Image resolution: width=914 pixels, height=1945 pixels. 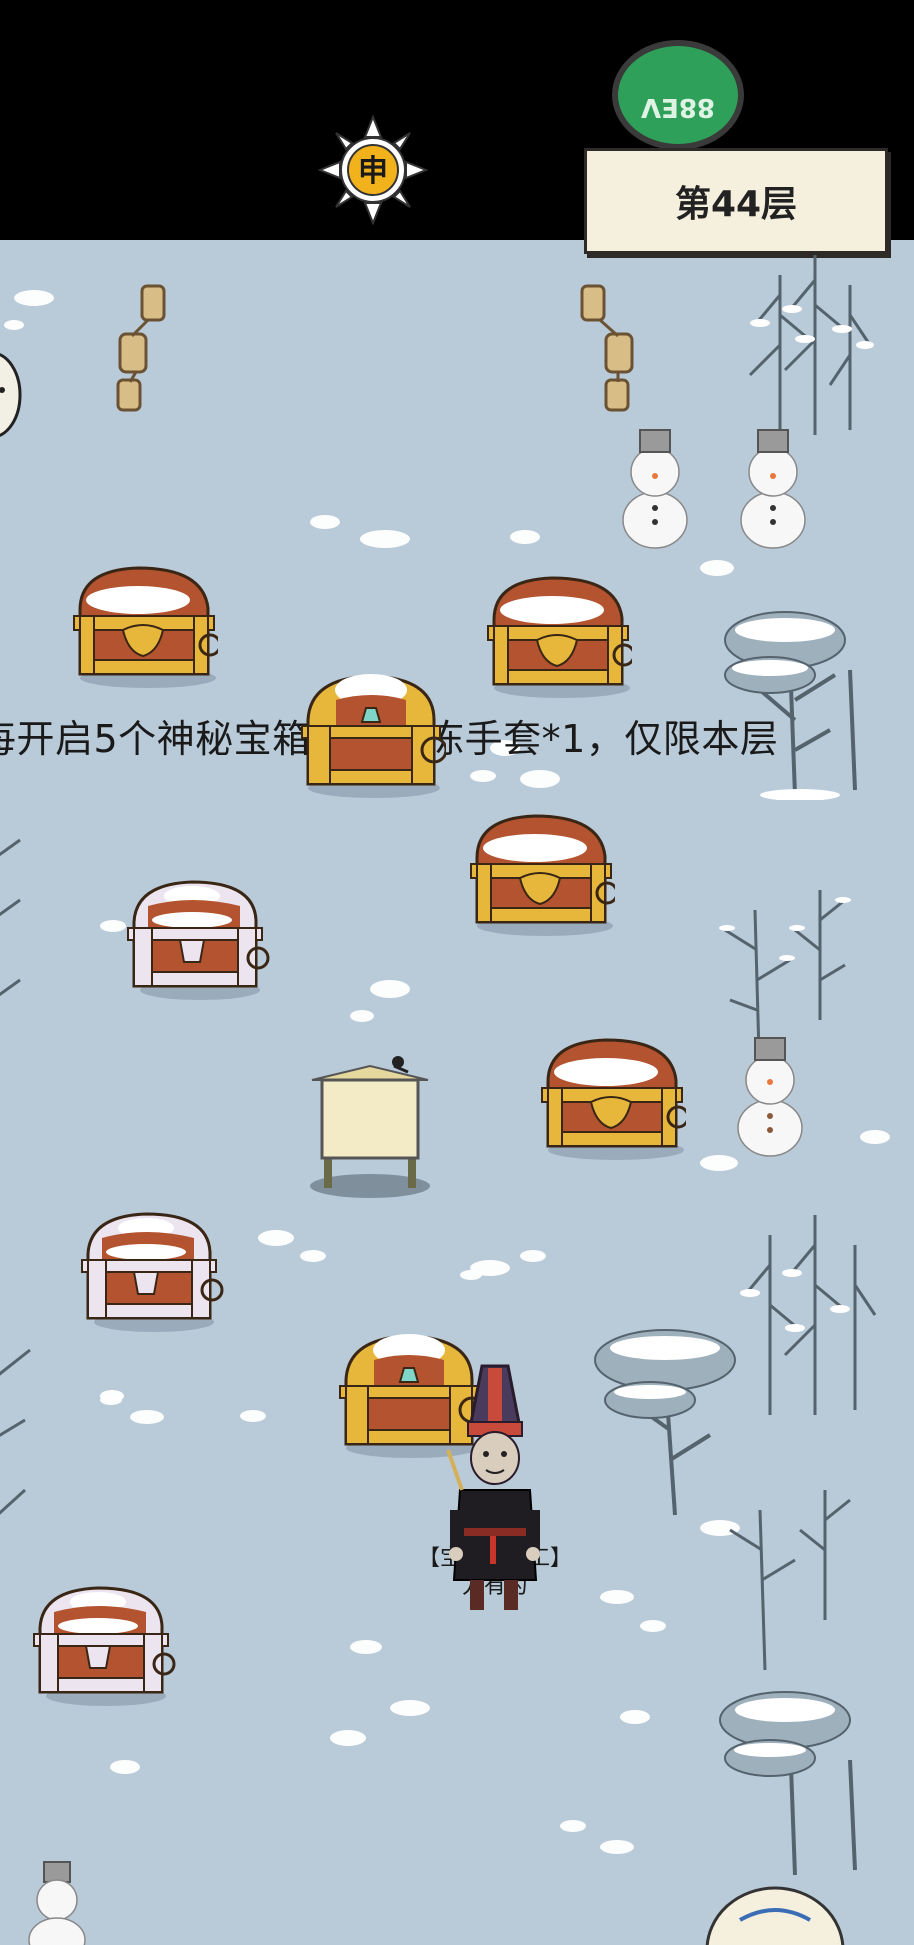 I want to click on floor-label: 第44层, so click(x=736, y=204).